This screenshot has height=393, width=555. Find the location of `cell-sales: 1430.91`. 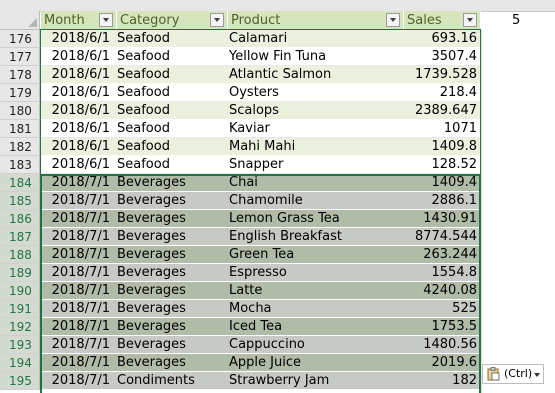

cell-sales: 1430.91 is located at coordinates (442, 219).